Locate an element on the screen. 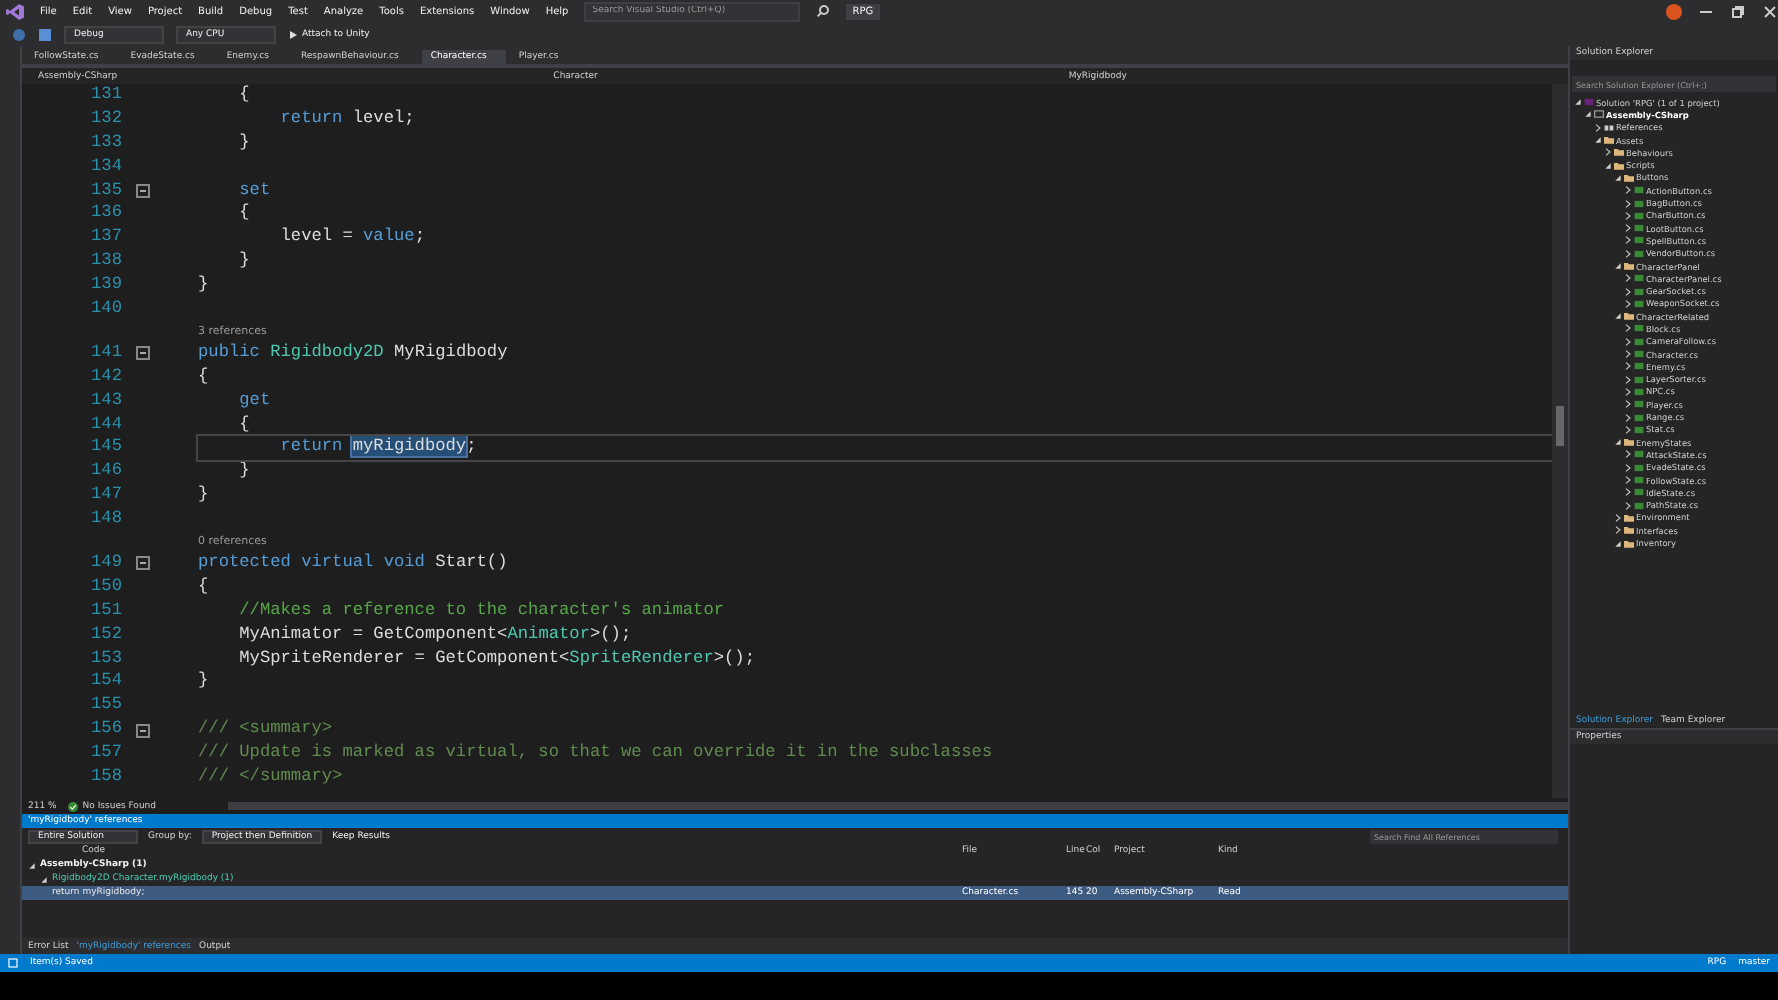  code-line: level = value; is located at coordinates (351, 238).